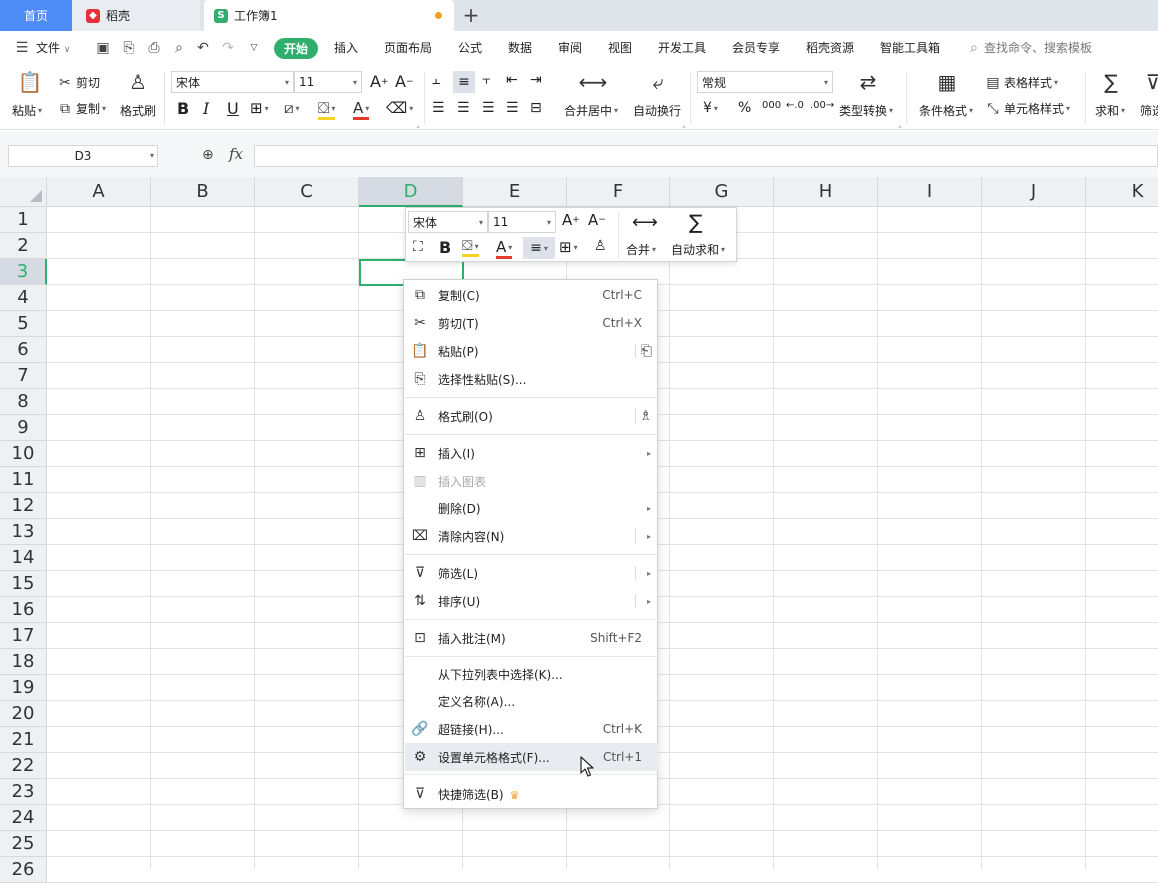  Describe the element at coordinates (53, 47) in the screenshot. I see `menu-file: 文件 ∨` at that location.